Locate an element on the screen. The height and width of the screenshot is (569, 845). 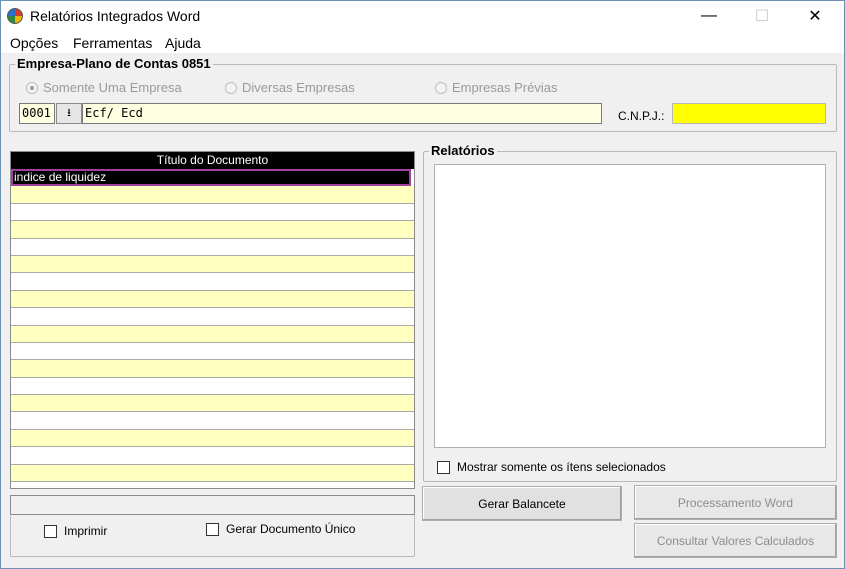
maximize-icon: ☐ is located at coordinates (762, 16).